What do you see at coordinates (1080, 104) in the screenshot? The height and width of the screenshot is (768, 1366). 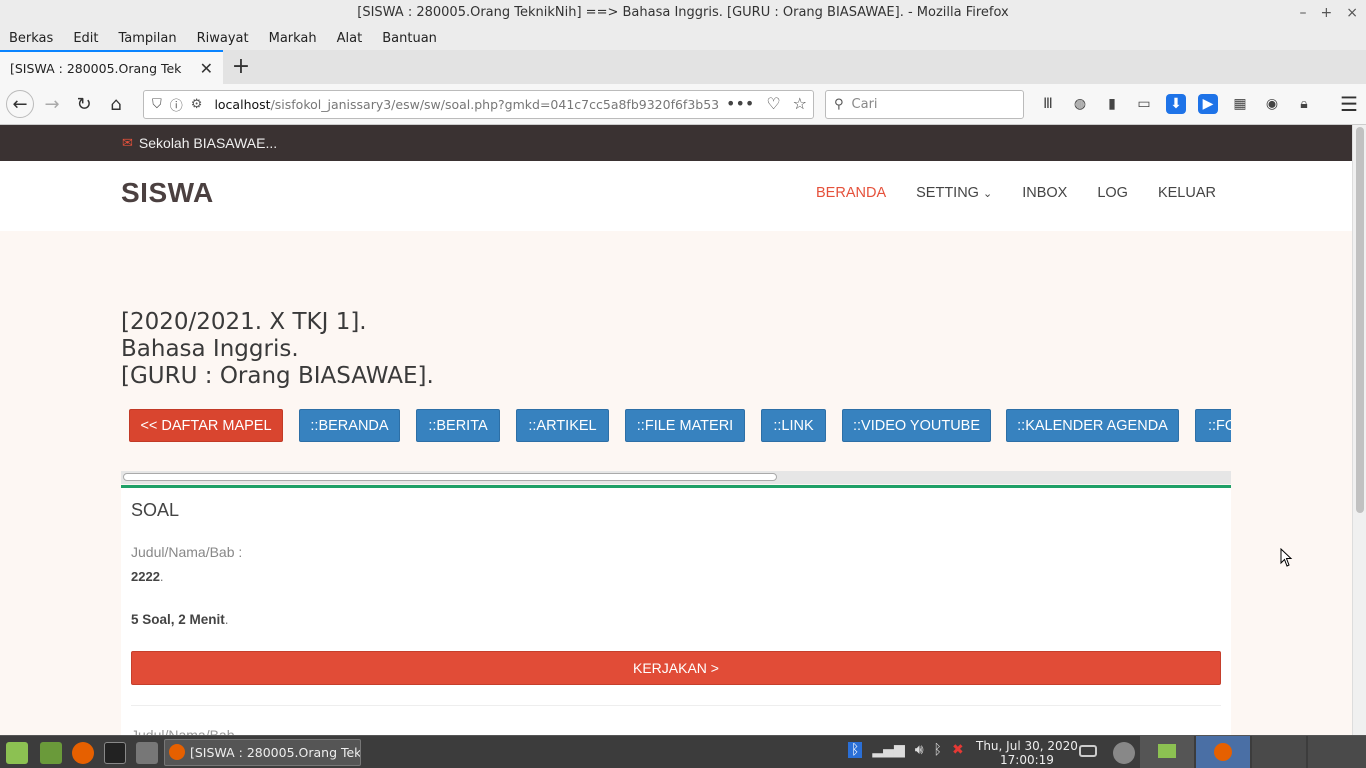 I see `extension-globe-icon: ◍` at bounding box center [1080, 104].